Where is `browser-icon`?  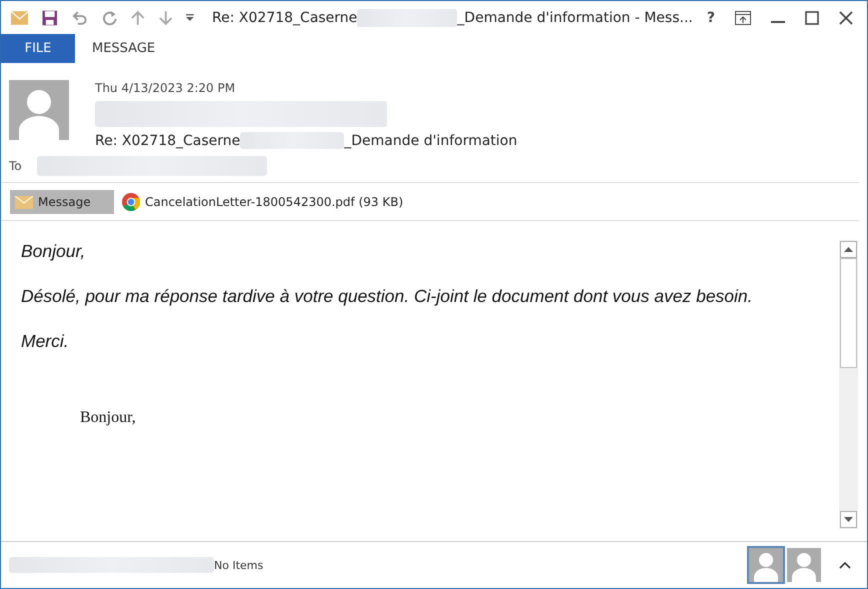 browser-icon is located at coordinates (131, 202).